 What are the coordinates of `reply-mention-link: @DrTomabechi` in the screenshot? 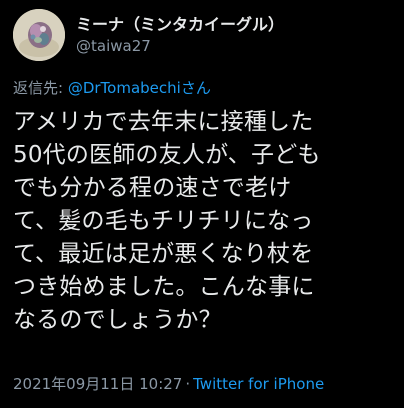 It's located at (124, 88).